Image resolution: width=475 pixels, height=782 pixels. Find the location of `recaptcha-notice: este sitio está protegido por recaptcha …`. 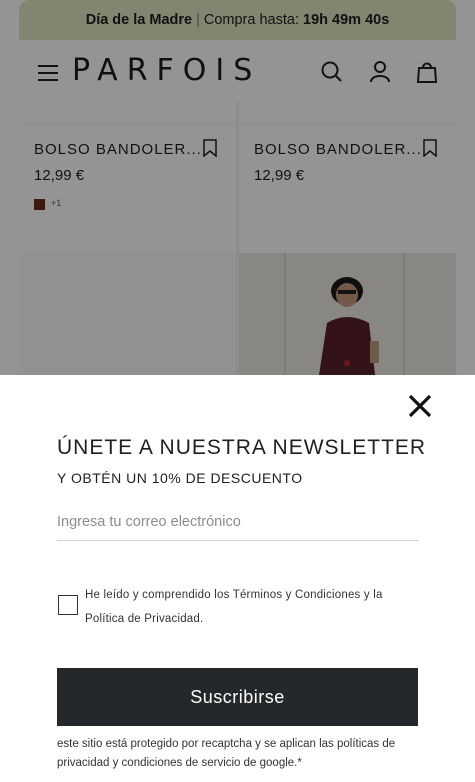

recaptcha-notice: este sitio está protegido por recaptcha … is located at coordinates (226, 753).